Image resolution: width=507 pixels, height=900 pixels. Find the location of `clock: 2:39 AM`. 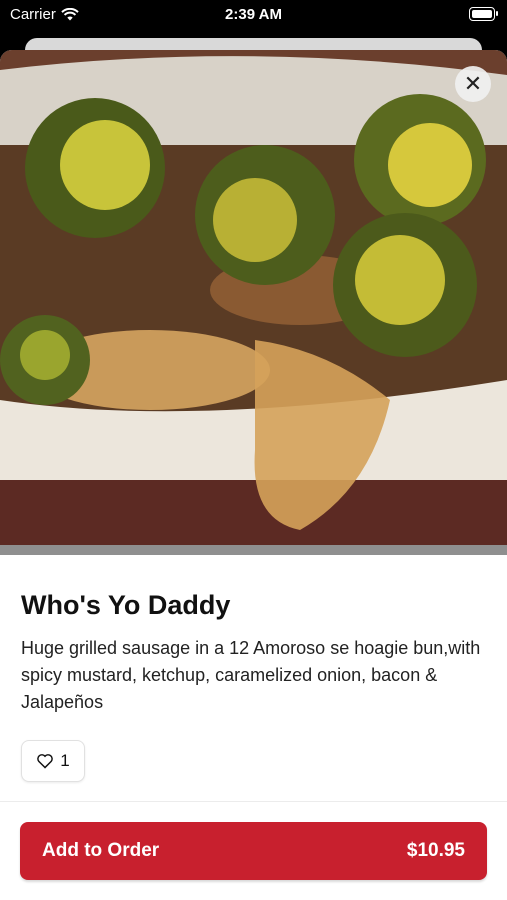

clock: 2:39 AM is located at coordinates (253, 14).